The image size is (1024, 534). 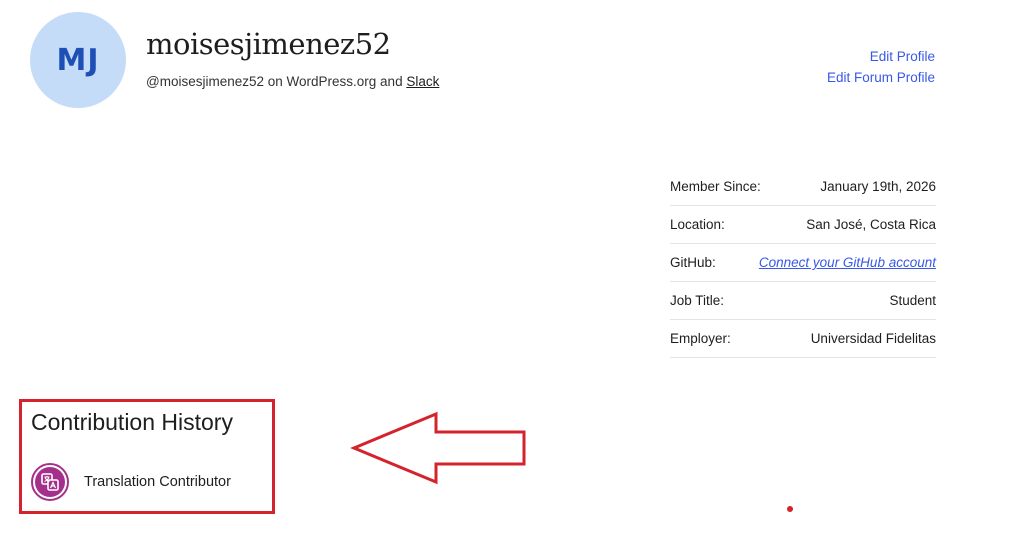 What do you see at coordinates (871, 224) in the screenshot?
I see `info-value: San José, Costa Rica` at bounding box center [871, 224].